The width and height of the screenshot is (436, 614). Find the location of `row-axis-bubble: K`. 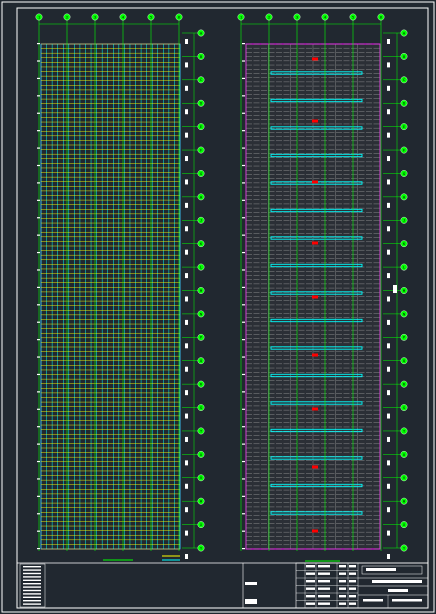

row-axis-bubble: K is located at coordinates (201, 244).